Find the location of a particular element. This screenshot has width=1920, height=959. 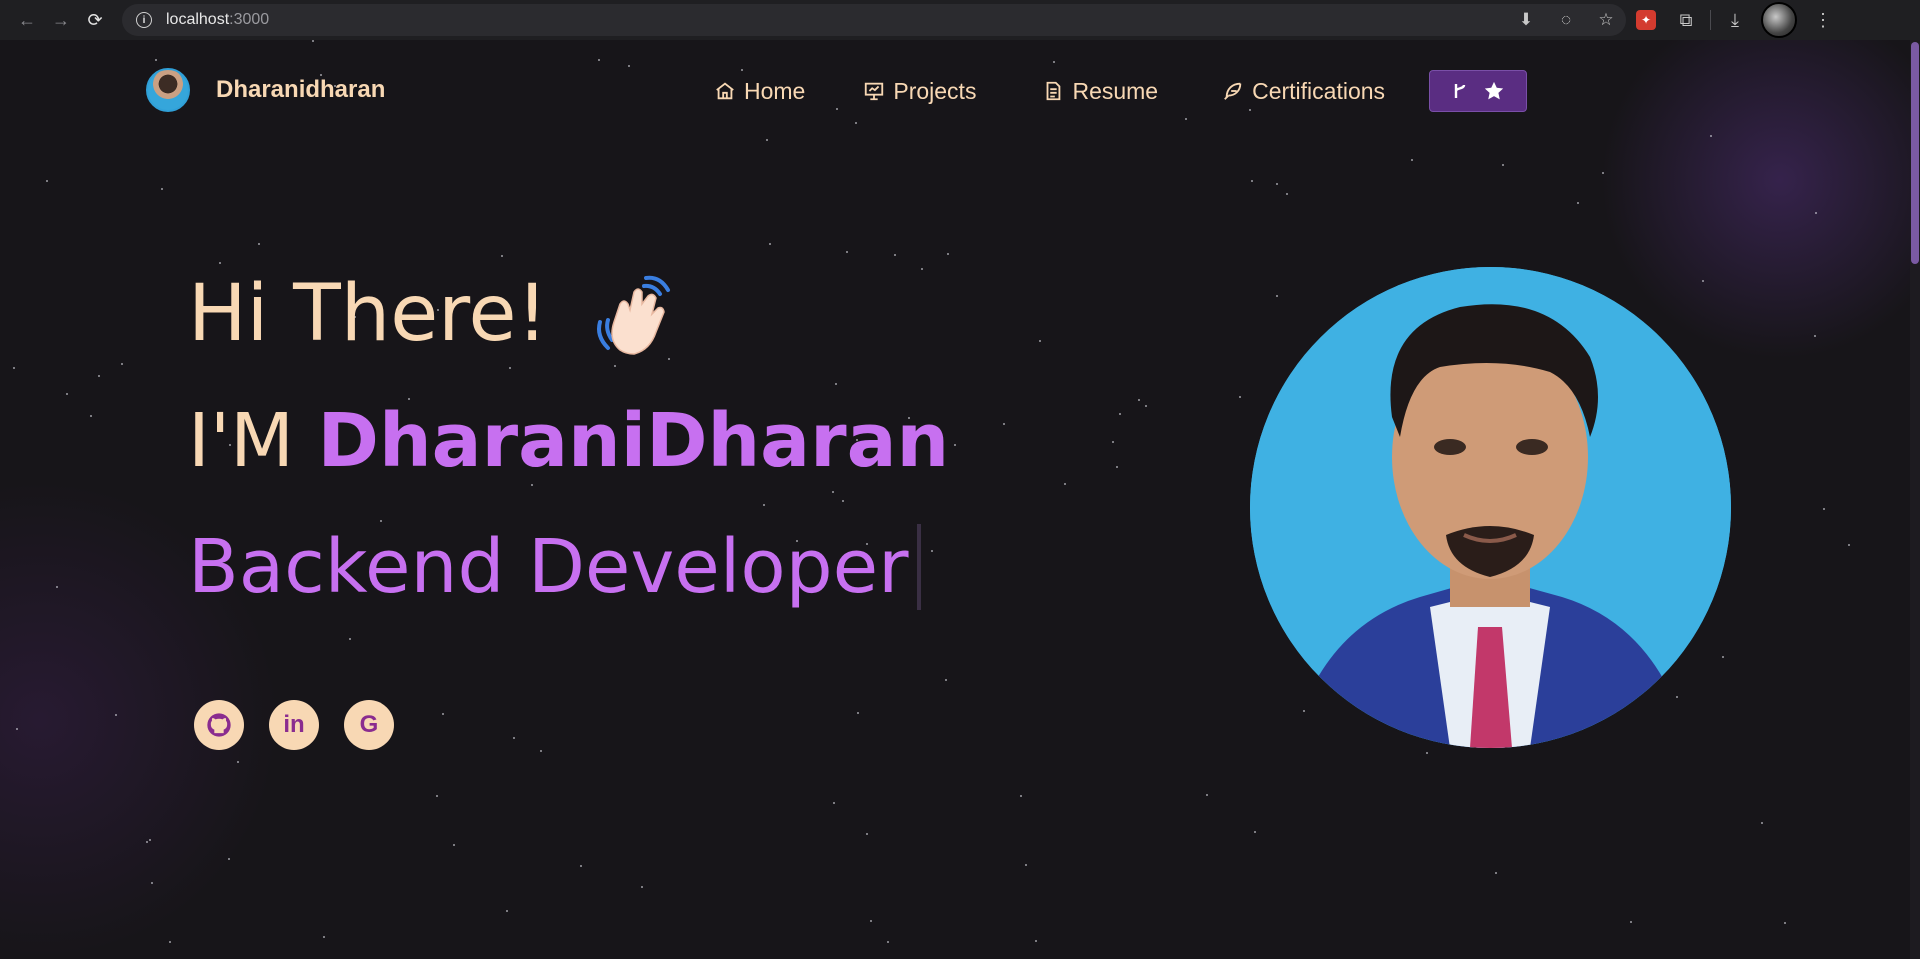

linkedin-icon: in is located at coordinates (294, 724).